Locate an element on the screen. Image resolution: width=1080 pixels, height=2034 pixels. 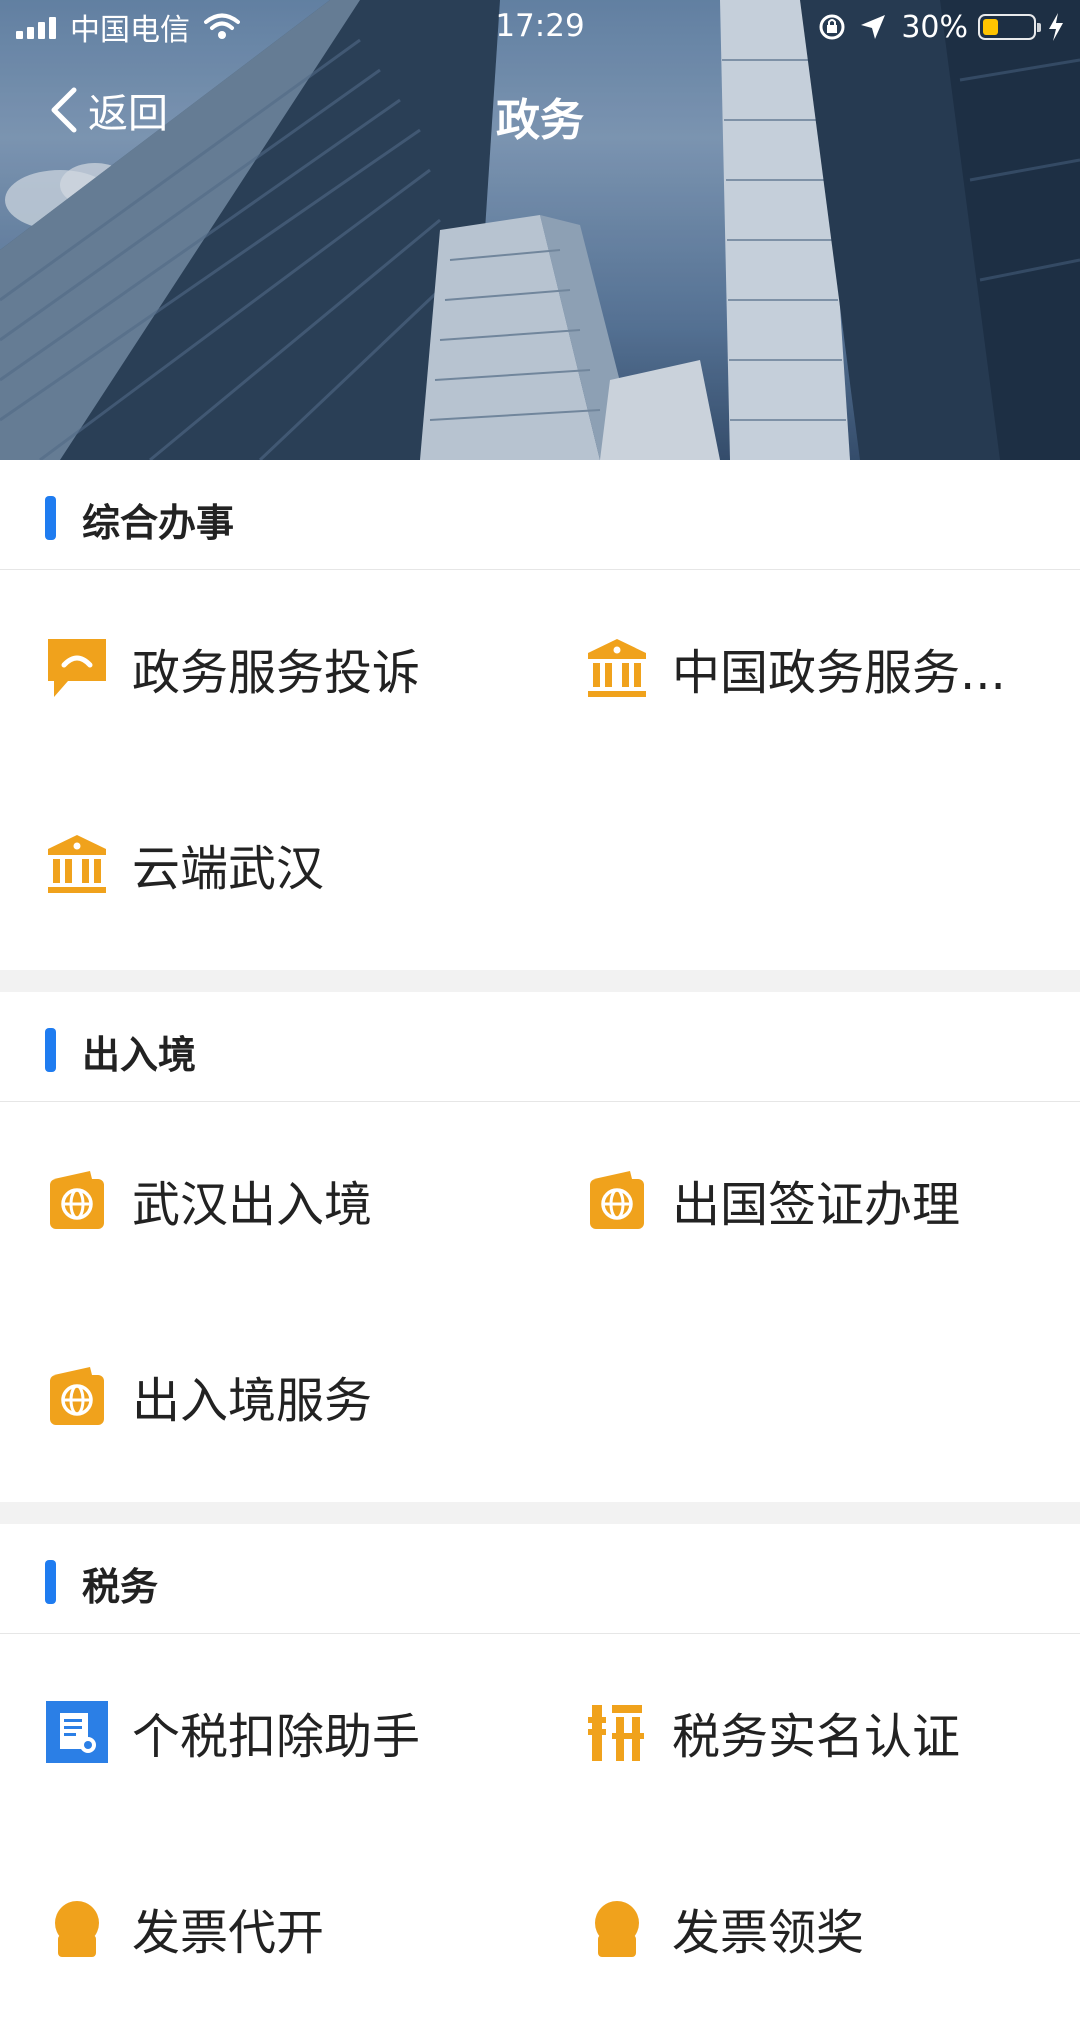
page-title: 政务 is located at coordinates (540, 120).